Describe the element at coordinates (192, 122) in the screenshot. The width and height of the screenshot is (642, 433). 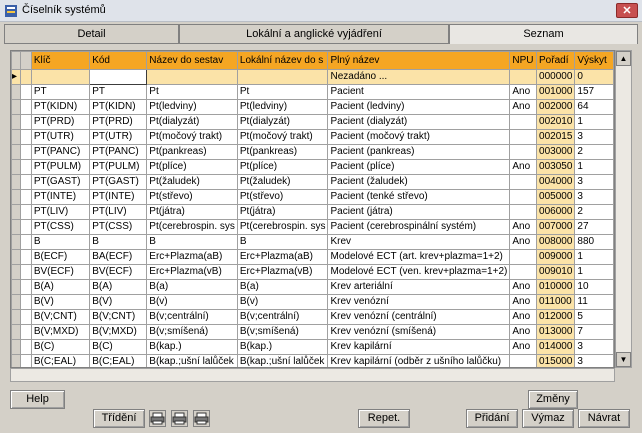
I see `table-cell: Pt(dialyzát)` at that location.